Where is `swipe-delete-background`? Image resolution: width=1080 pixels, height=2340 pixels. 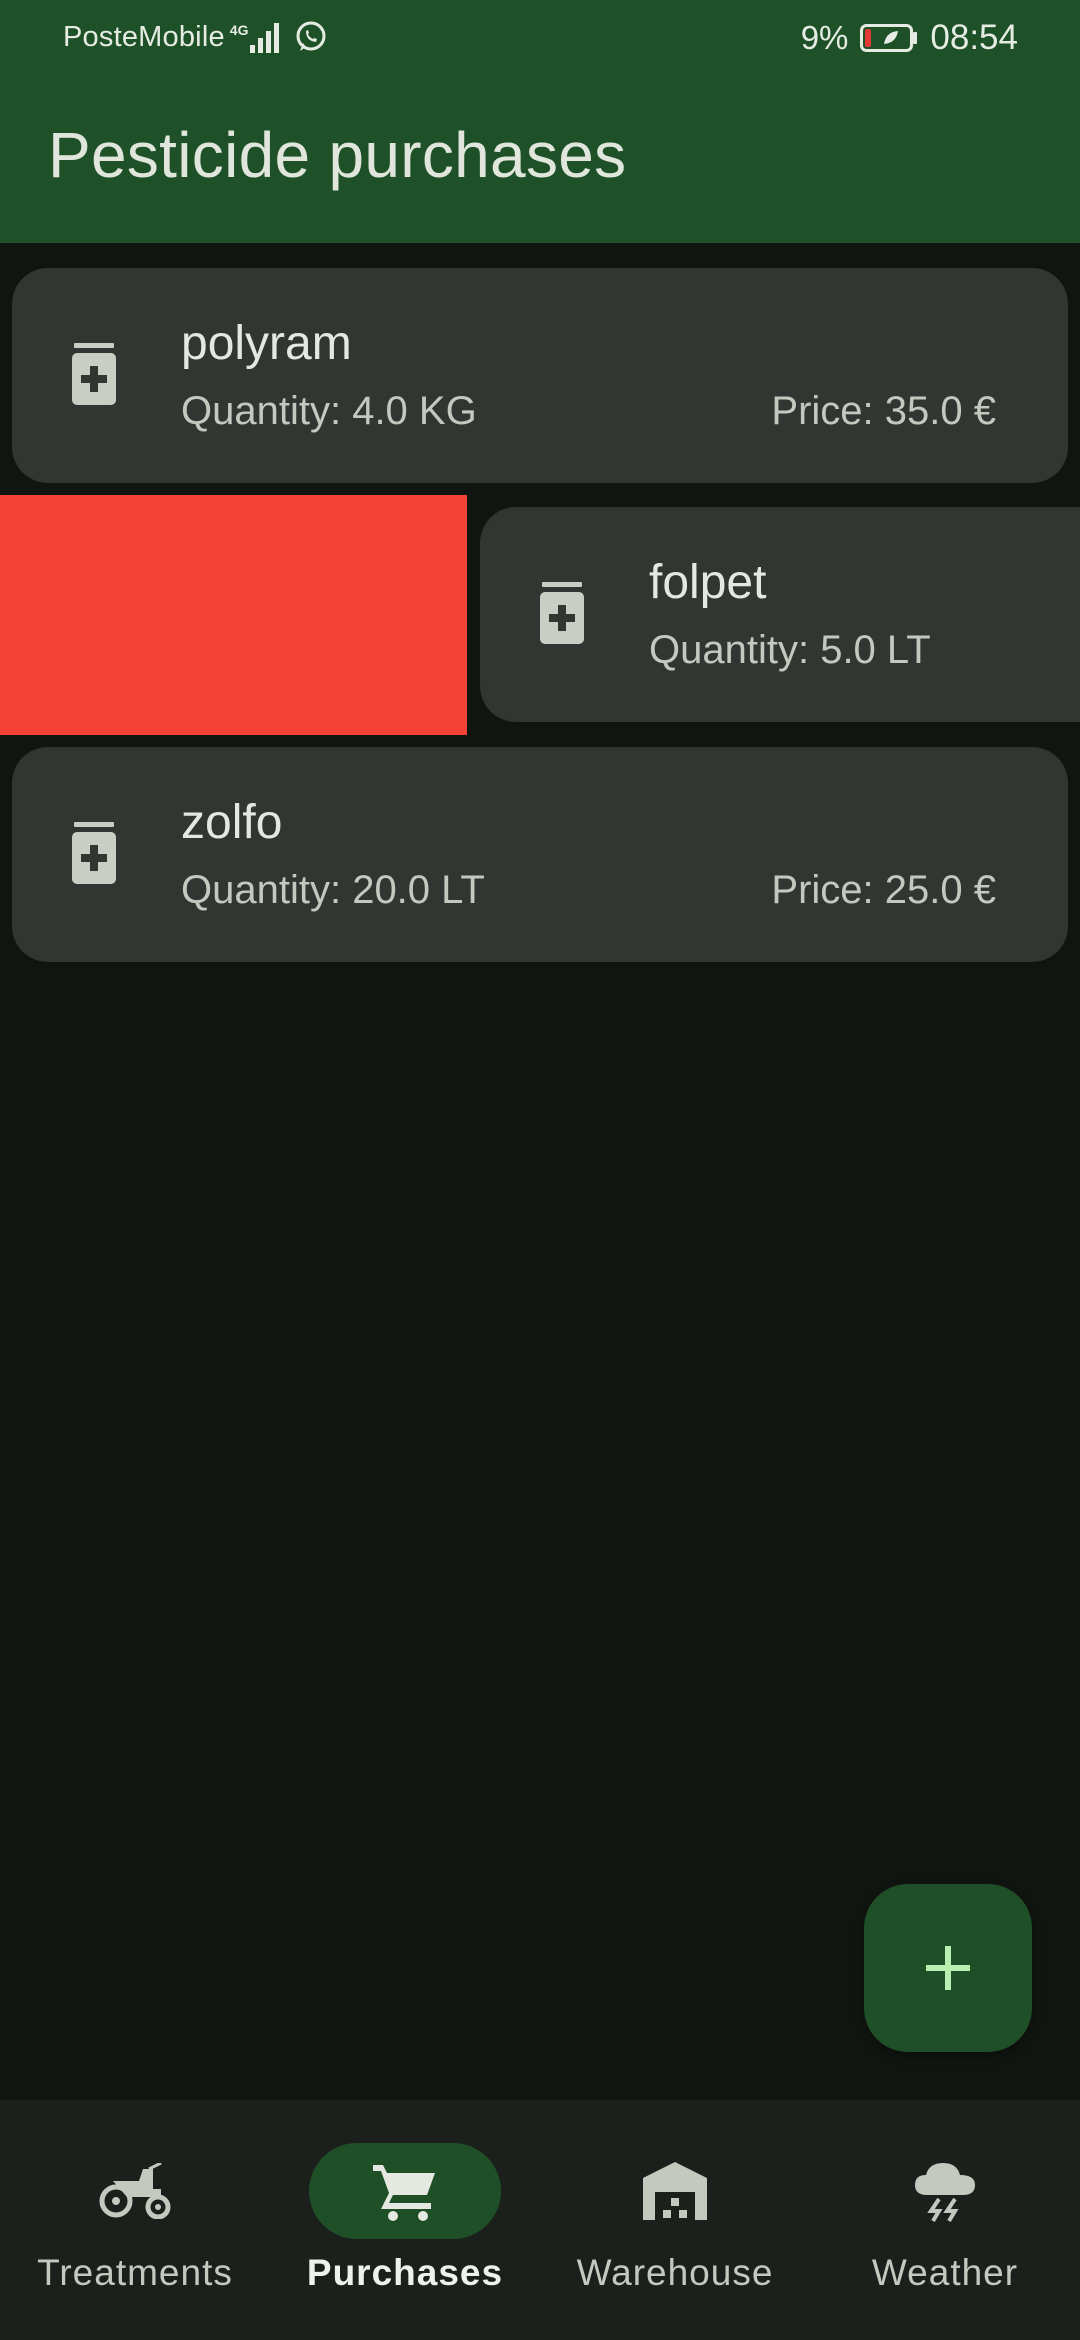
swipe-delete-background is located at coordinates (233, 615).